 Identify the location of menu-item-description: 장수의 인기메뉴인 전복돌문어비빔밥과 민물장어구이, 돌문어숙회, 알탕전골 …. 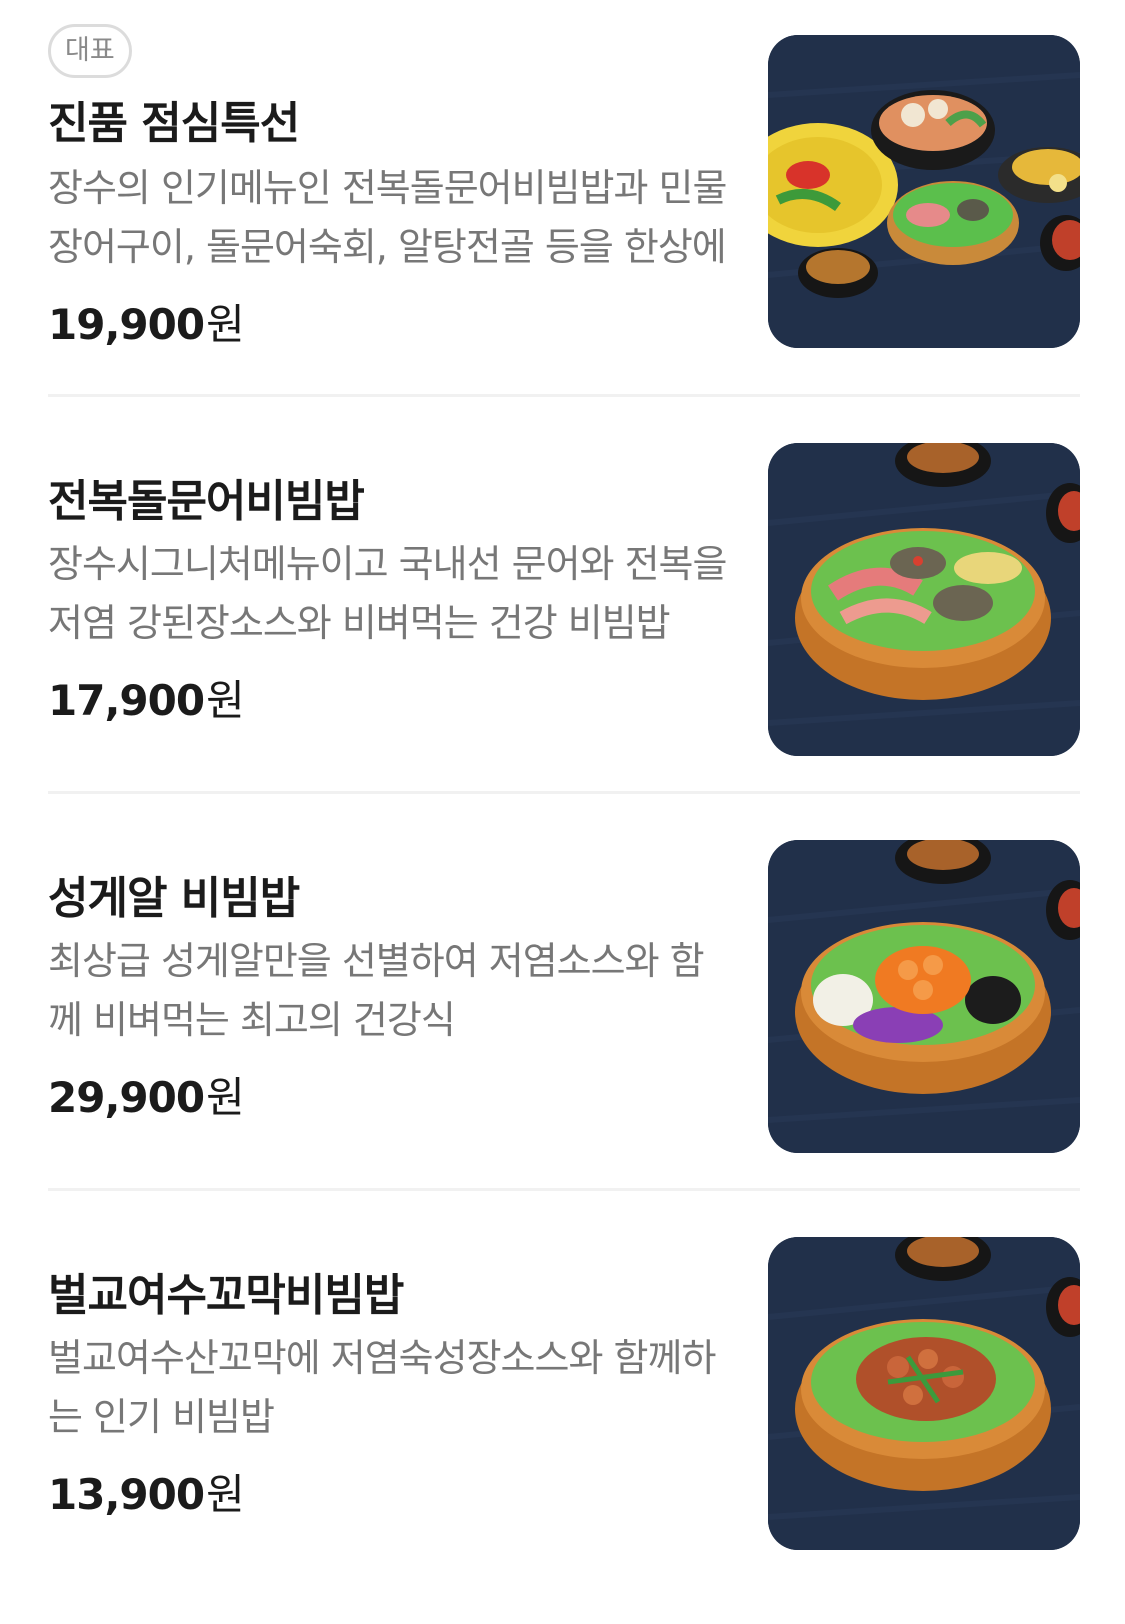
(387, 217).